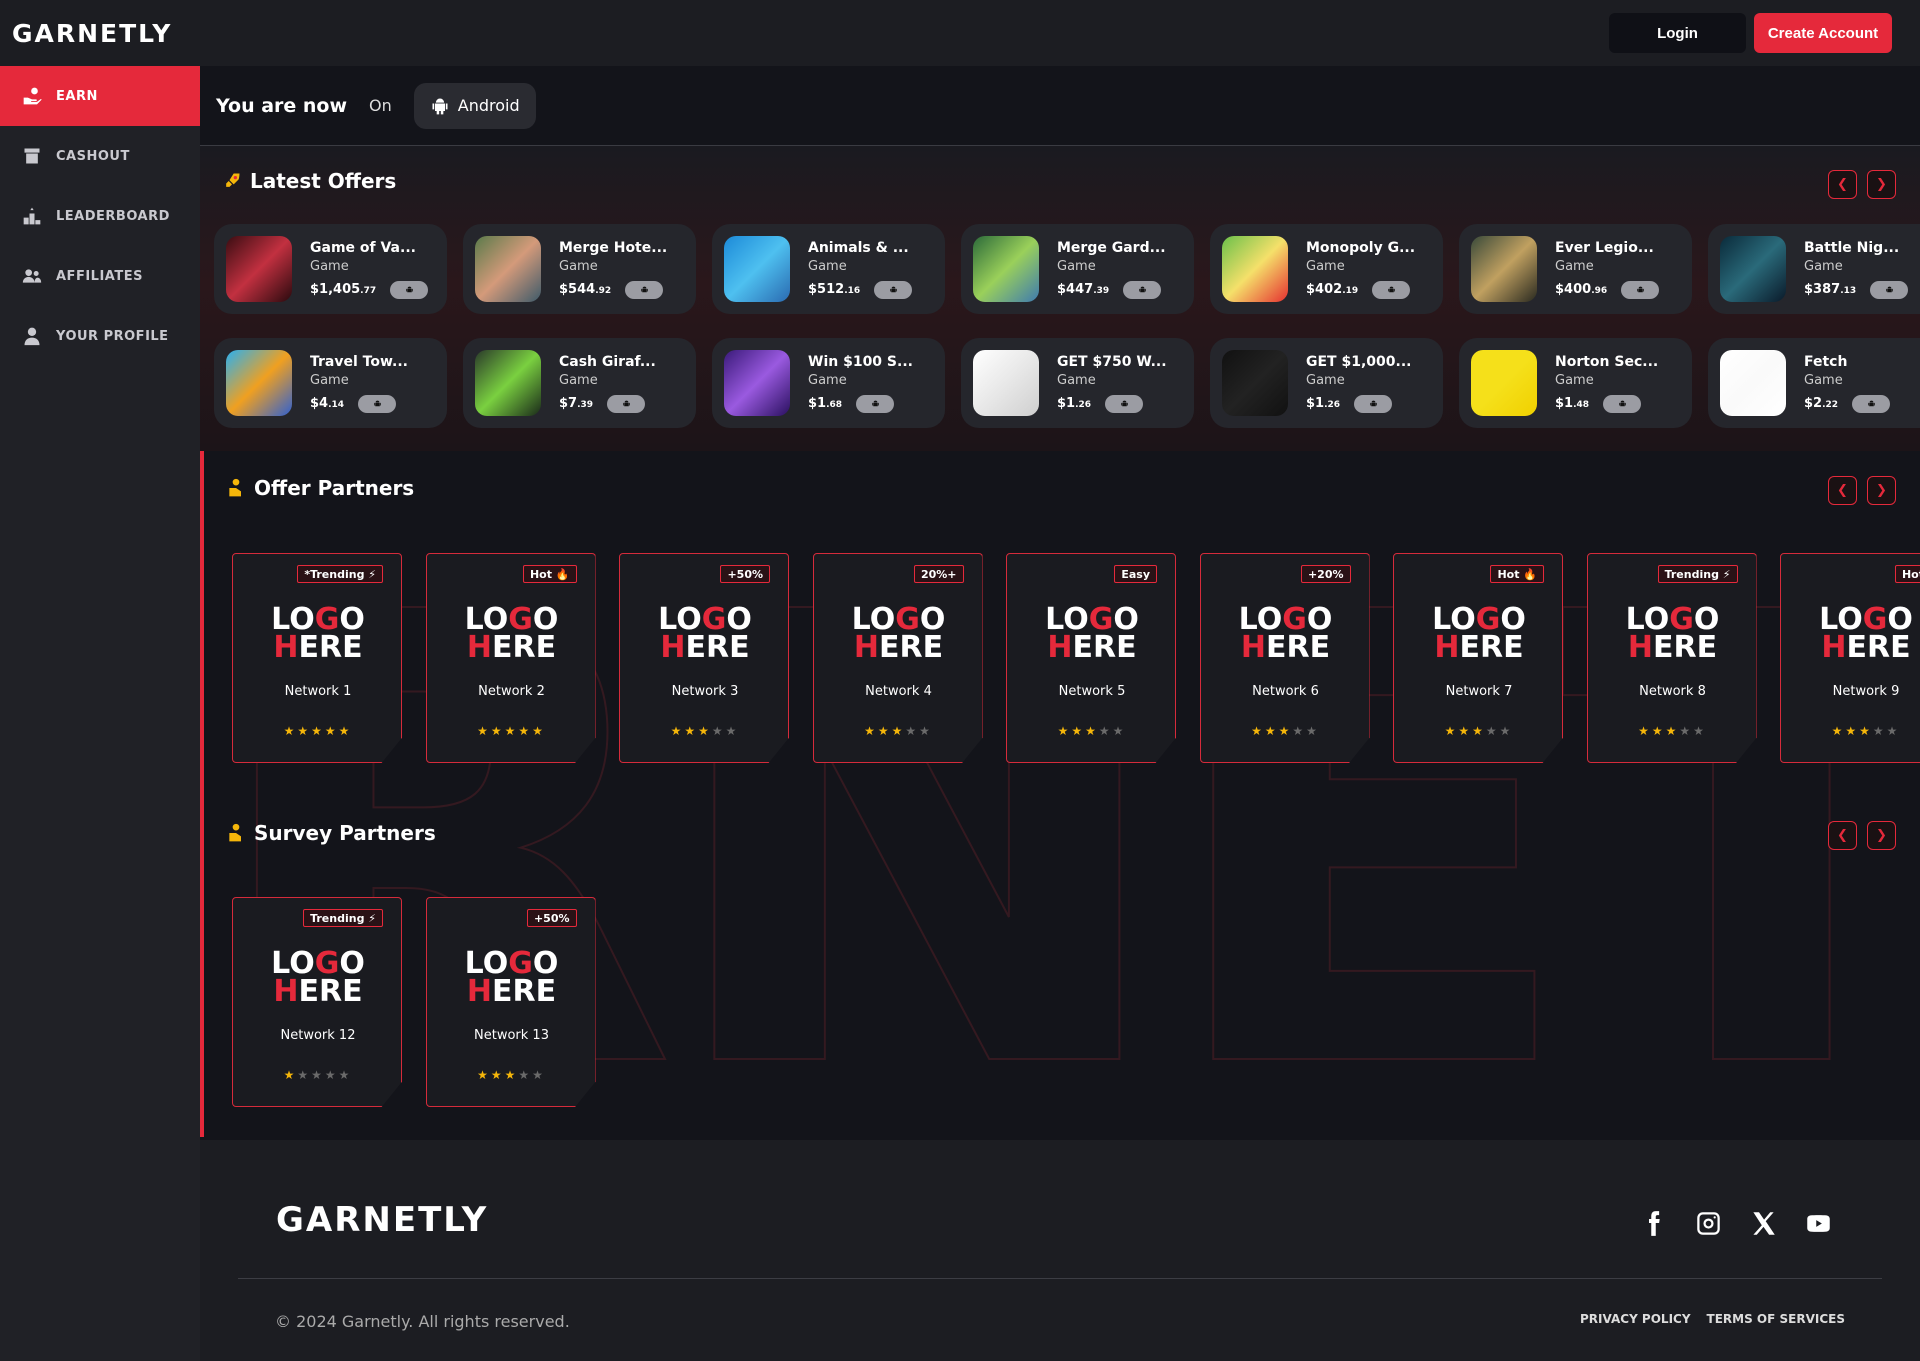 The image size is (1920, 1361). Describe the element at coordinates (1575, 383) in the screenshot. I see `offer-card: Norton Sec... Game $1.48` at that location.